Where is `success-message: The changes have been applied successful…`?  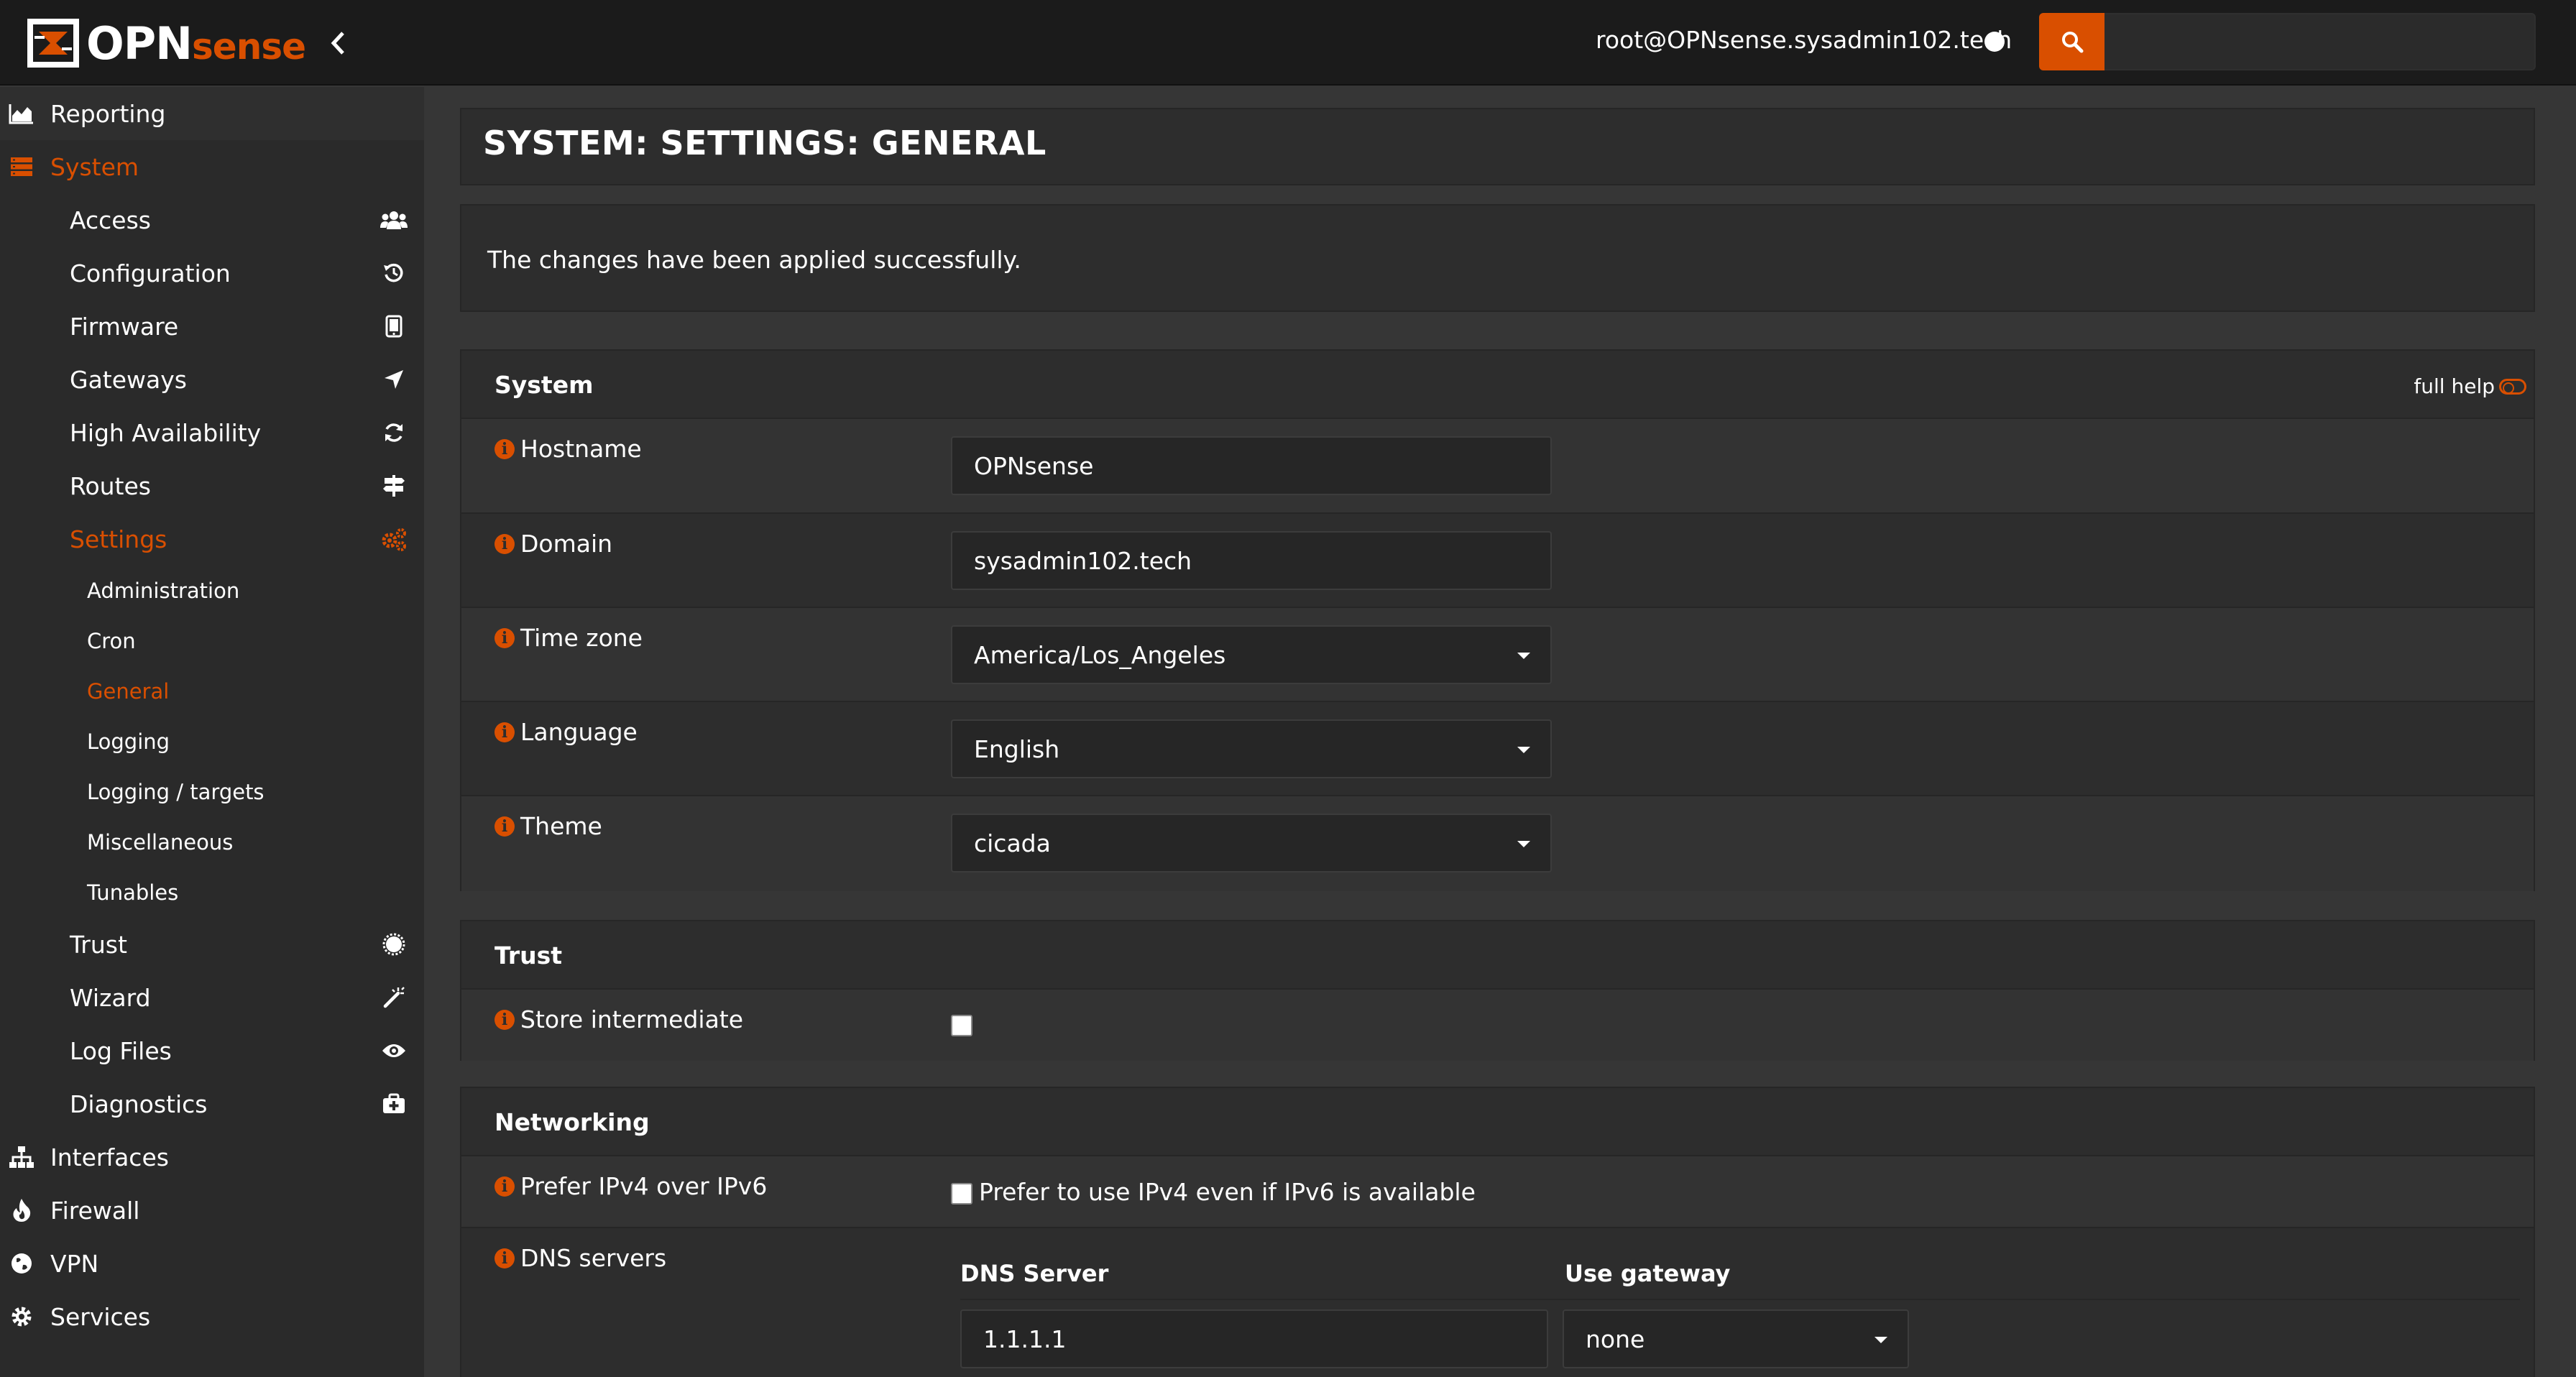
success-message: The changes have been applied successful… is located at coordinates (754, 260).